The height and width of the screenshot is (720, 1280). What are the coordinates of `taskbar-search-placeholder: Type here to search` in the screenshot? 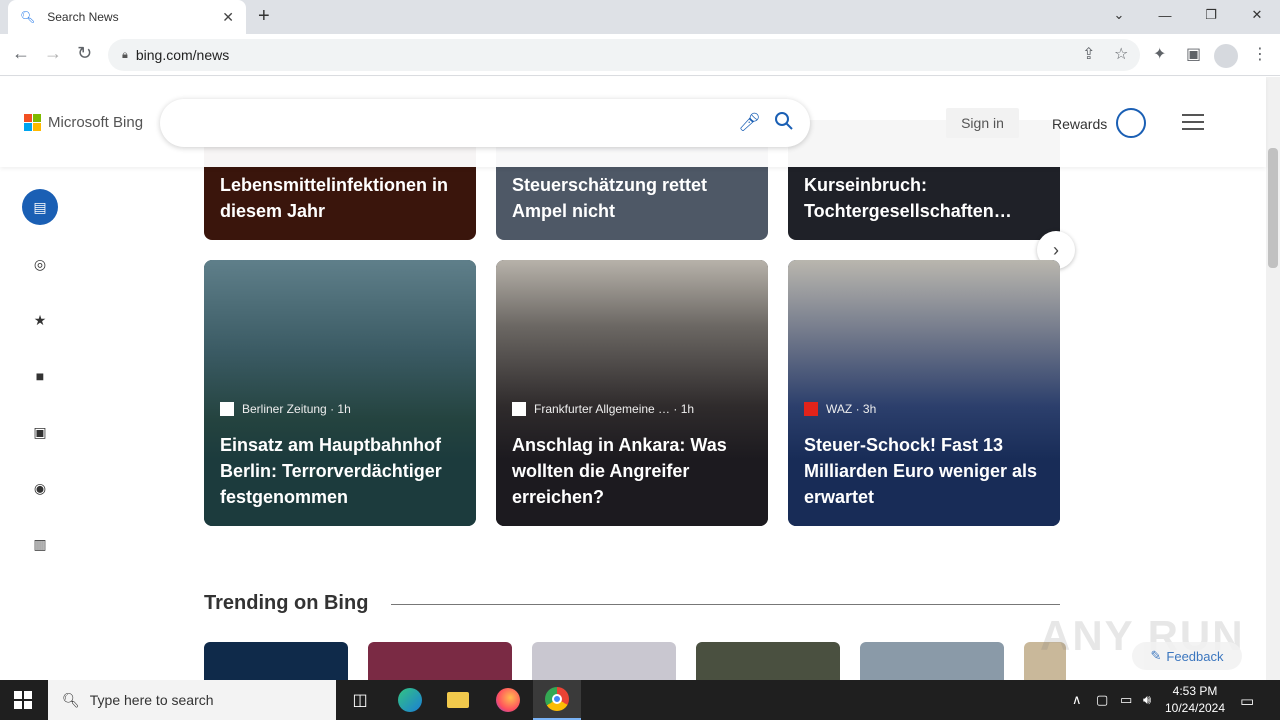 It's located at (151, 700).